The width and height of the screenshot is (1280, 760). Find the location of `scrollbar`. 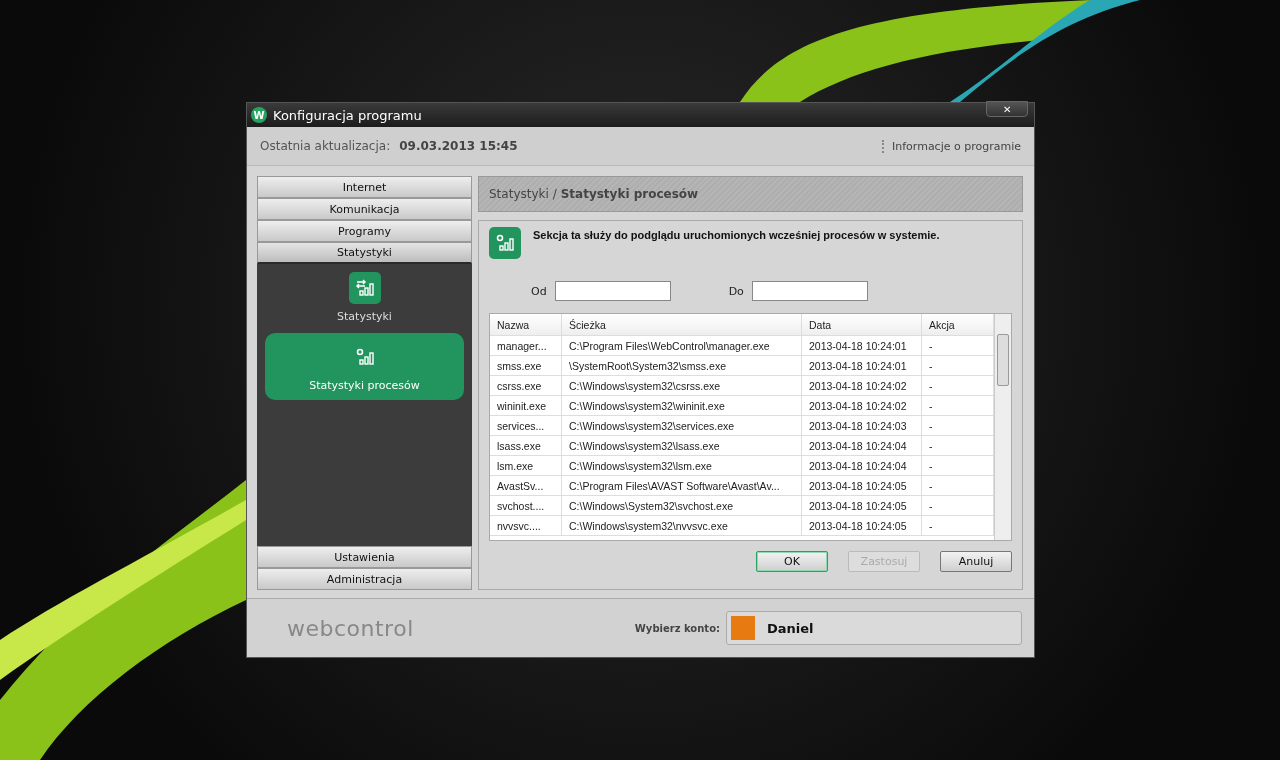

scrollbar is located at coordinates (1002, 427).